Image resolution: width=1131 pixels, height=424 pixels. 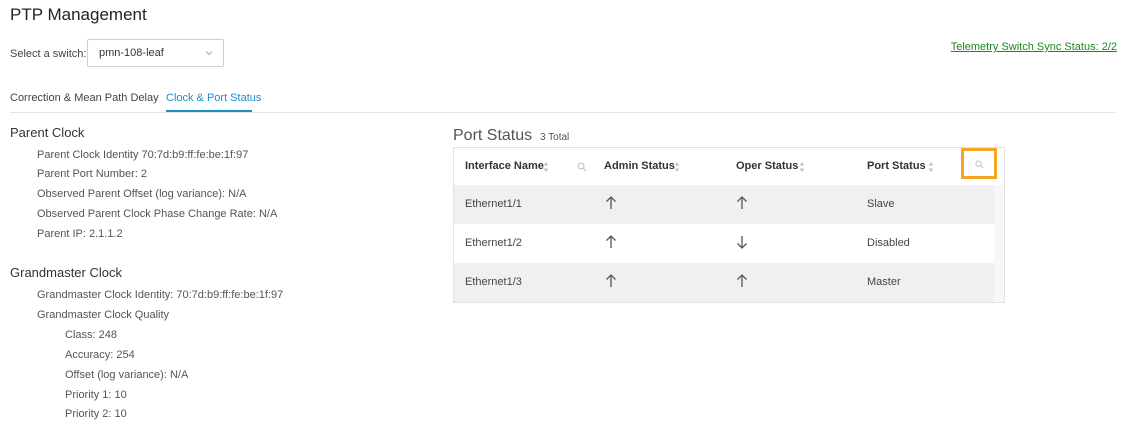 What do you see at coordinates (742, 242) in the screenshot?
I see `down-arrow-icon` at bounding box center [742, 242].